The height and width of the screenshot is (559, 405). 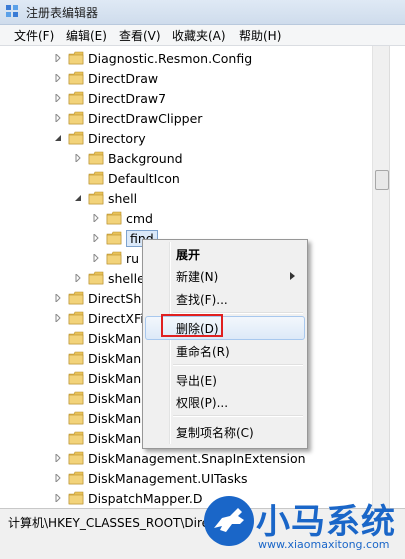 I want to click on tree-row: DefaultIcon, so click(x=134, y=178).